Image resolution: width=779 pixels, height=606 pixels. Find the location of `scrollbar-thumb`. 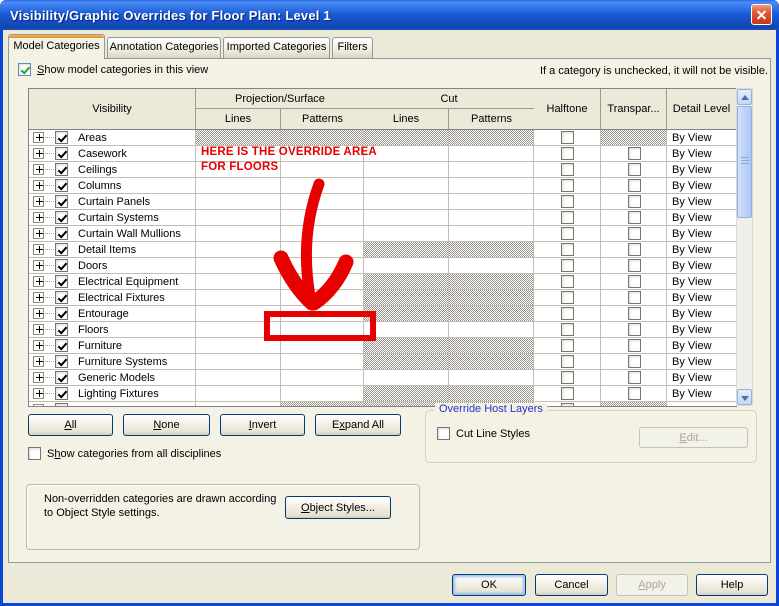

scrollbar-thumb is located at coordinates (744, 162).